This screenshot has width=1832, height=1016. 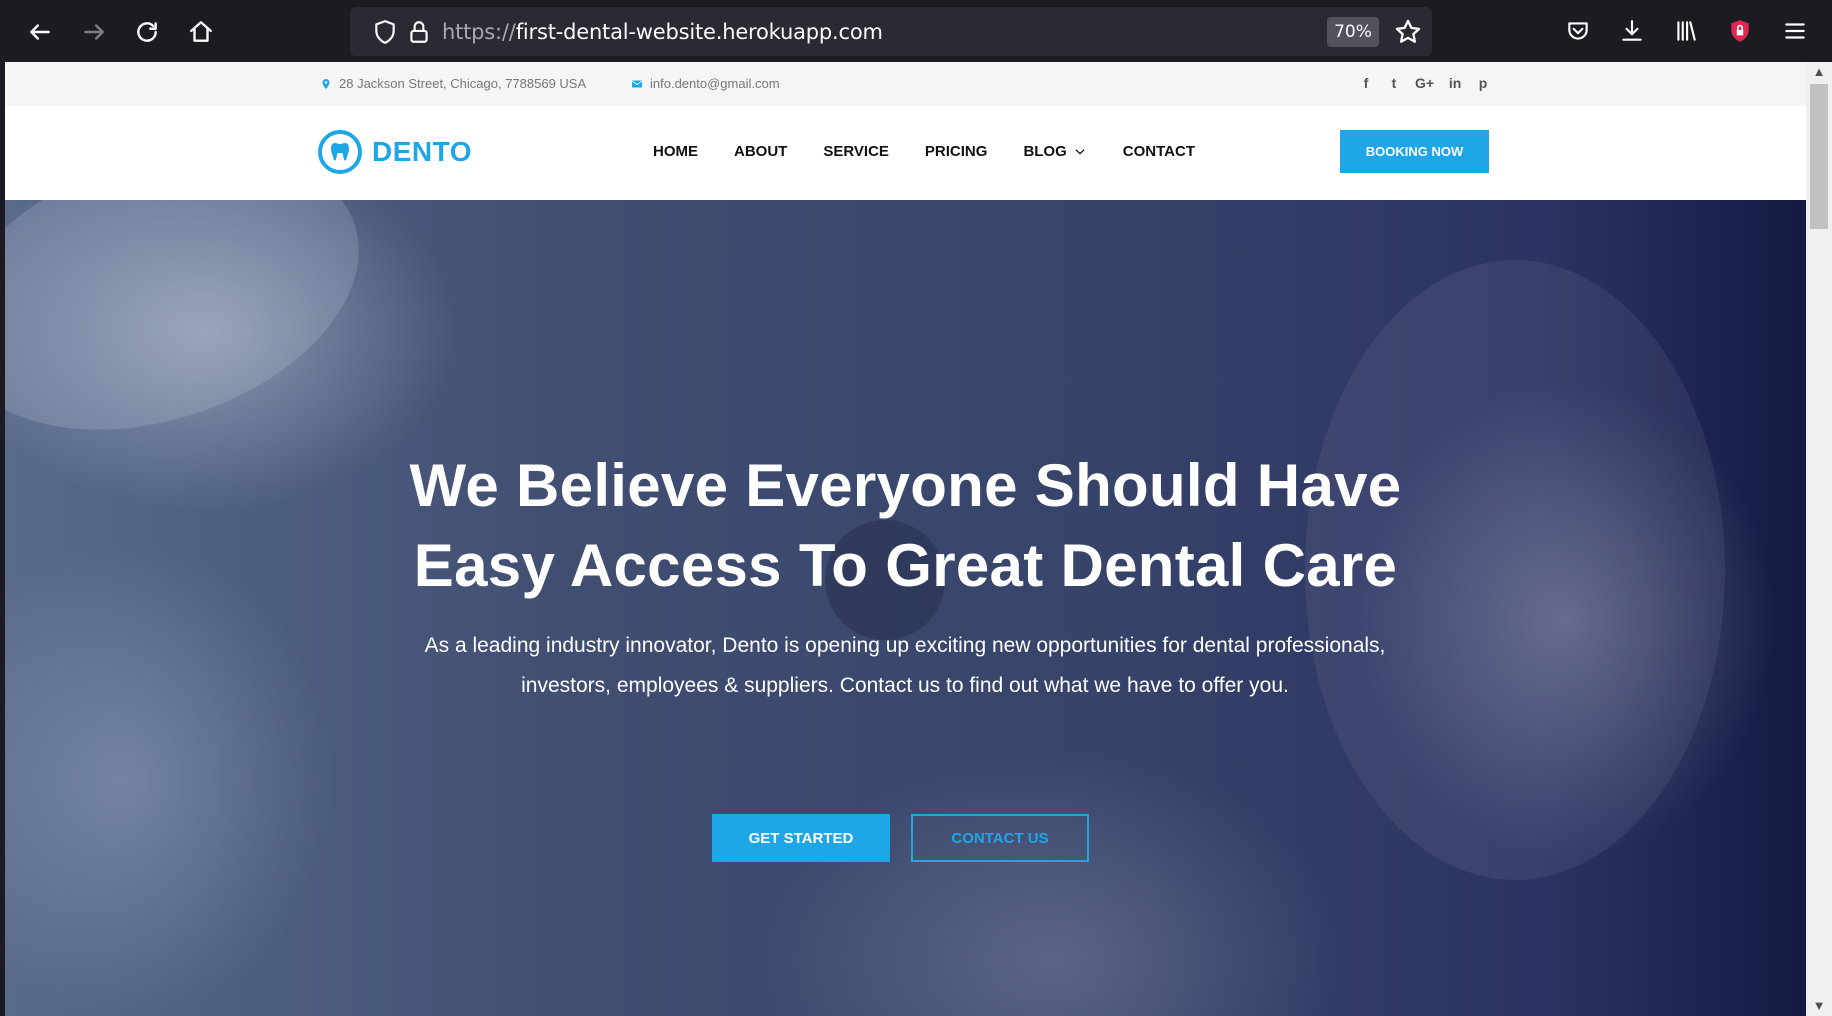 I want to click on forward-button, so click(x=94, y=32).